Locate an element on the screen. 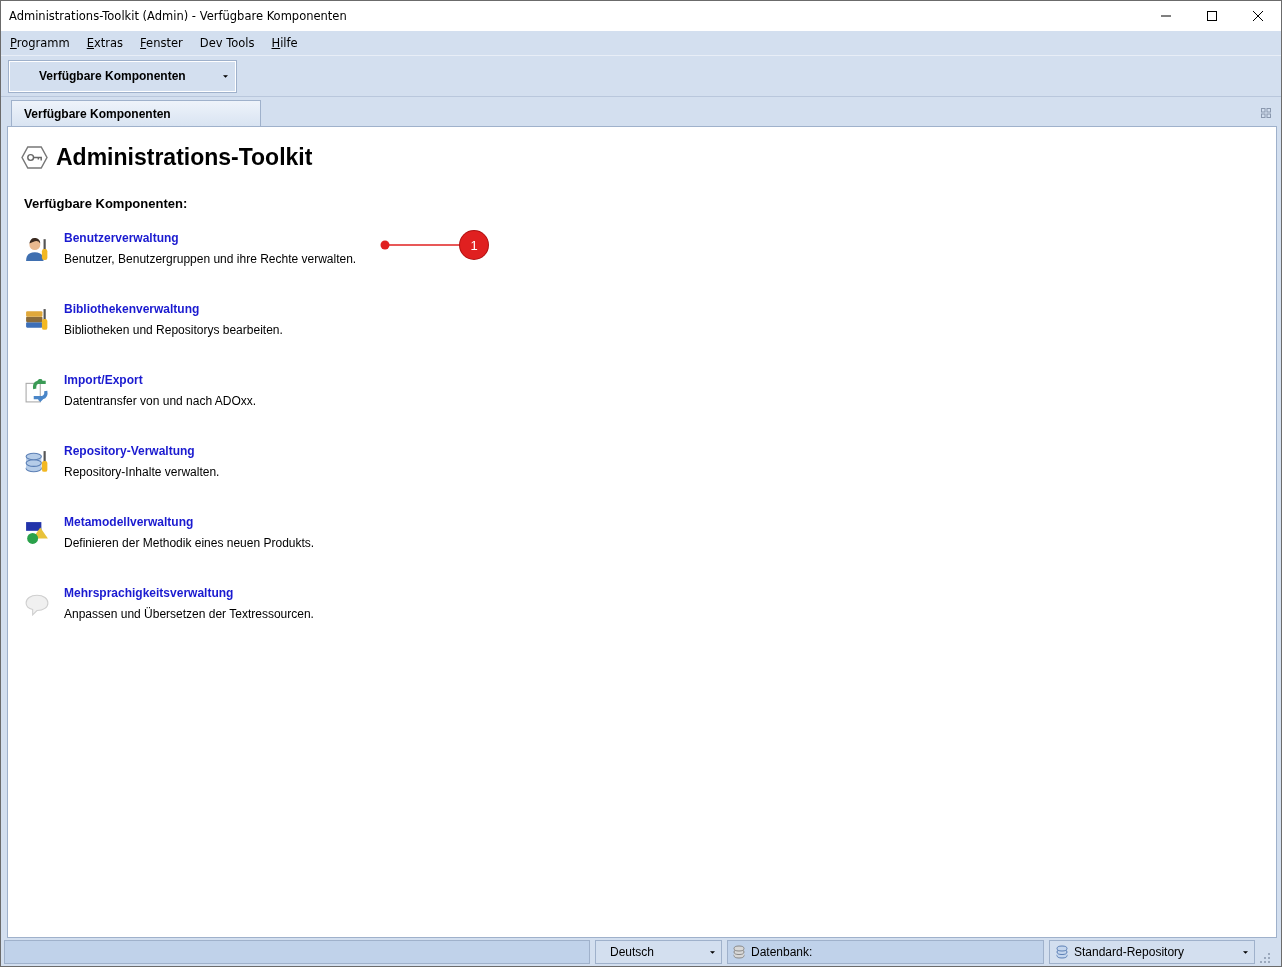 This screenshot has width=1282, height=967. component-description: Definieren der Methodik eines neuen Produkts. is located at coordinates (189, 543).